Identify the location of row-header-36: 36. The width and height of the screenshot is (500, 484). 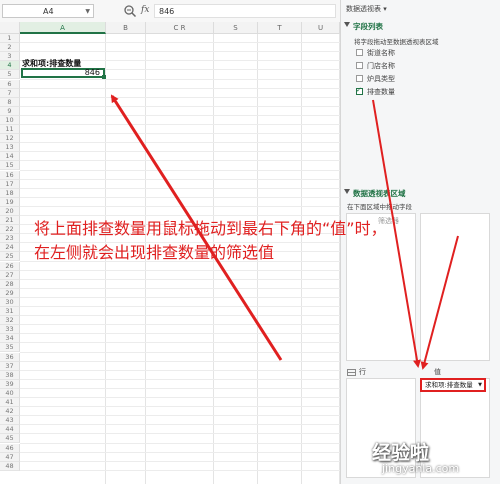
(10, 357).